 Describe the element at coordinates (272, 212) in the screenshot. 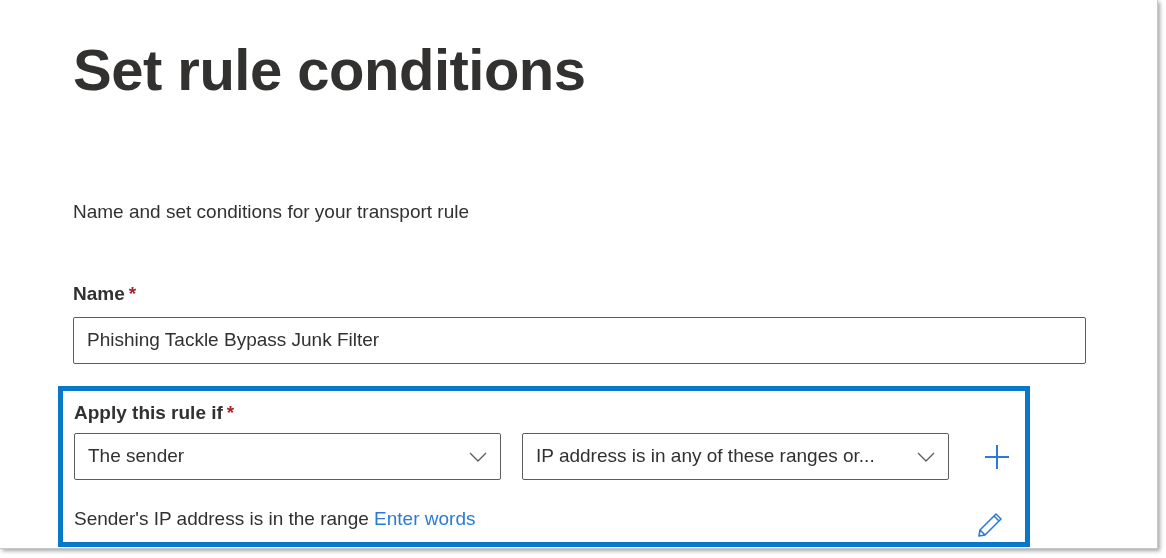

I see `description-text: Name and set conditions for your transport rule` at that location.